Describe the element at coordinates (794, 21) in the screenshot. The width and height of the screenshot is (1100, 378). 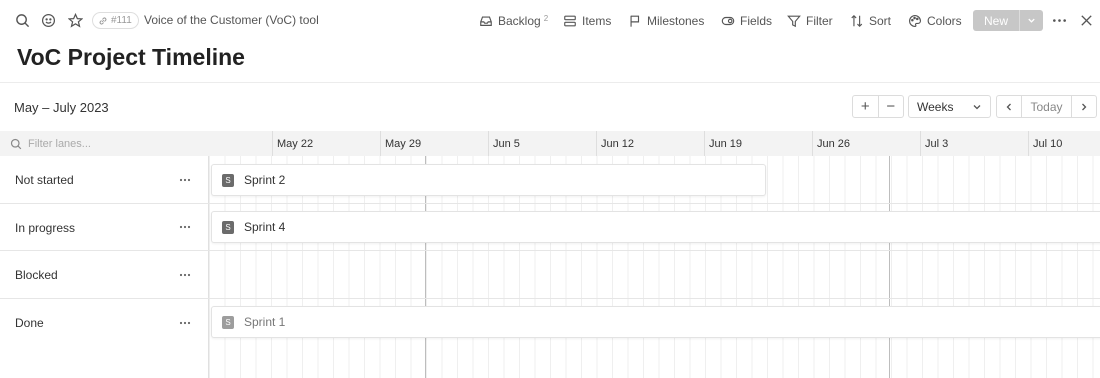
I see `filter-icon` at that location.